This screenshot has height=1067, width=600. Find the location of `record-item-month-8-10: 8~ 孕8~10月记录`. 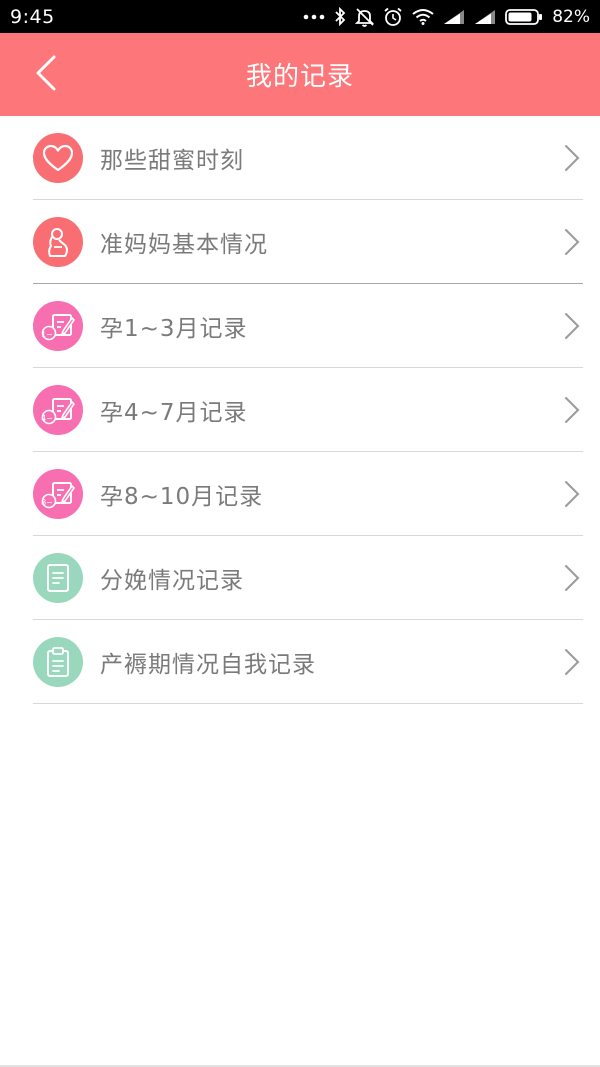

record-item-month-8-10: 8~ 孕8~10月记录 is located at coordinates (300, 494).